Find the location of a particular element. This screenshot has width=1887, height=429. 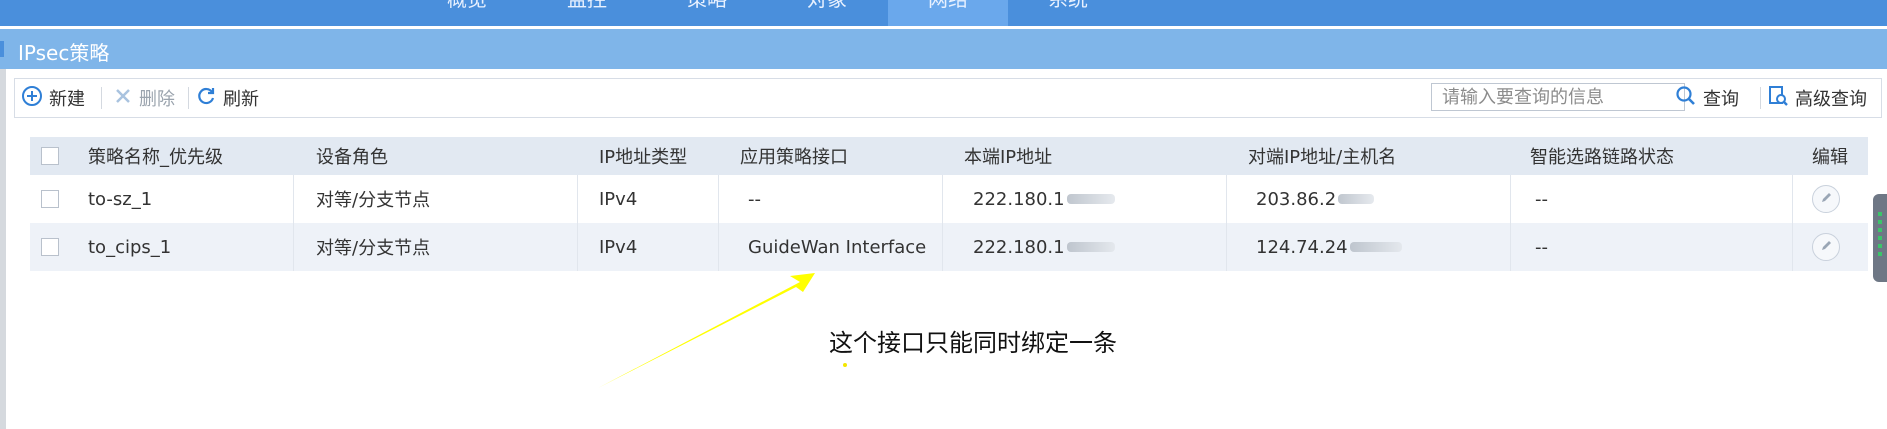

annotation-text: 这个接口只能同时绑定一条 is located at coordinates (973, 343).